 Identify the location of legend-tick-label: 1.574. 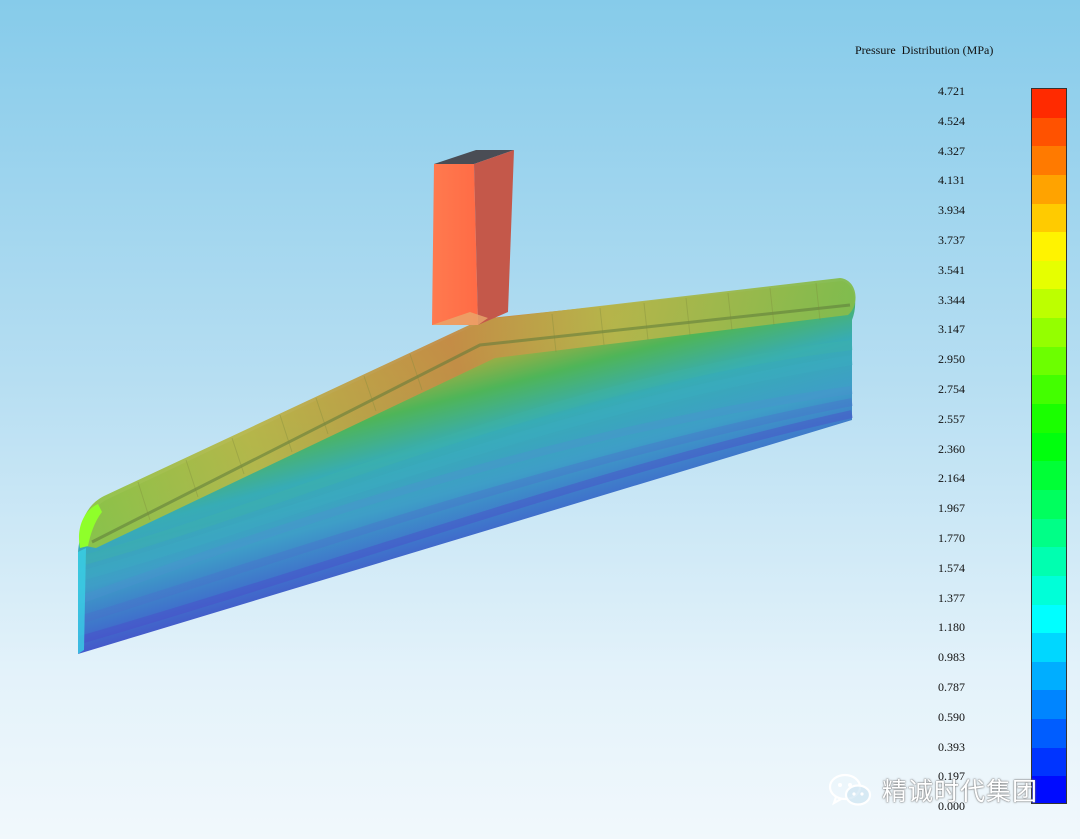
(951, 567).